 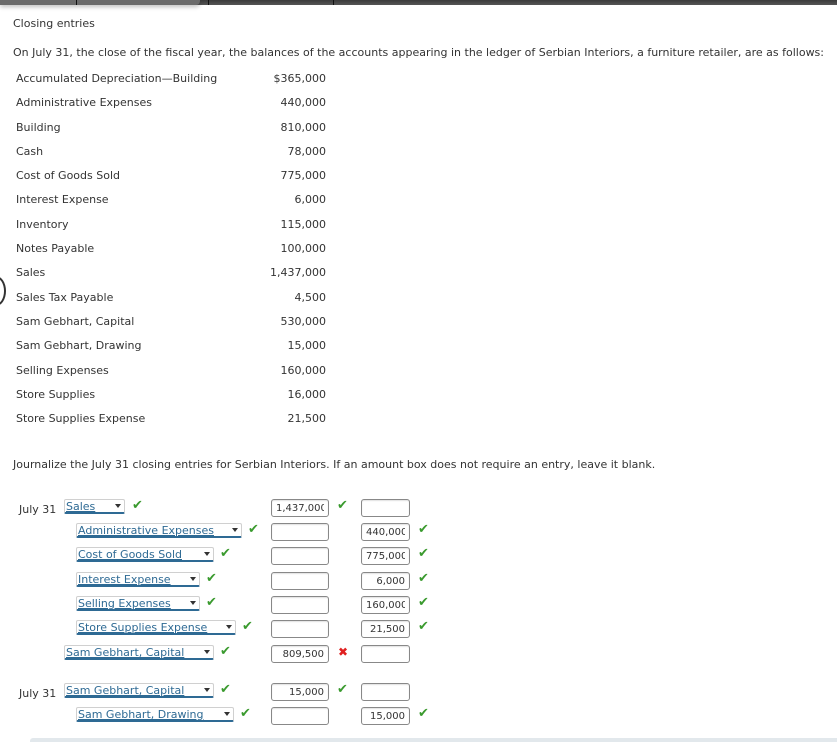 What do you see at coordinates (303, 370) in the screenshot?
I see `ledger-amount: 160,000` at bounding box center [303, 370].